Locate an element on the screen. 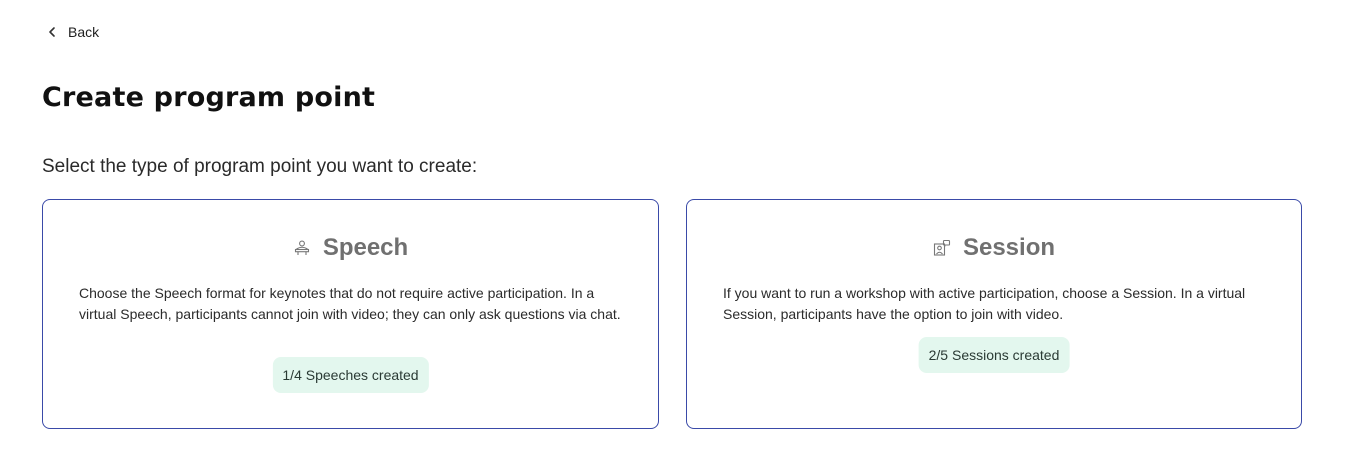 This screenshot has height=476, width=1356. session-video-icon is located at coordinates (942, 248).